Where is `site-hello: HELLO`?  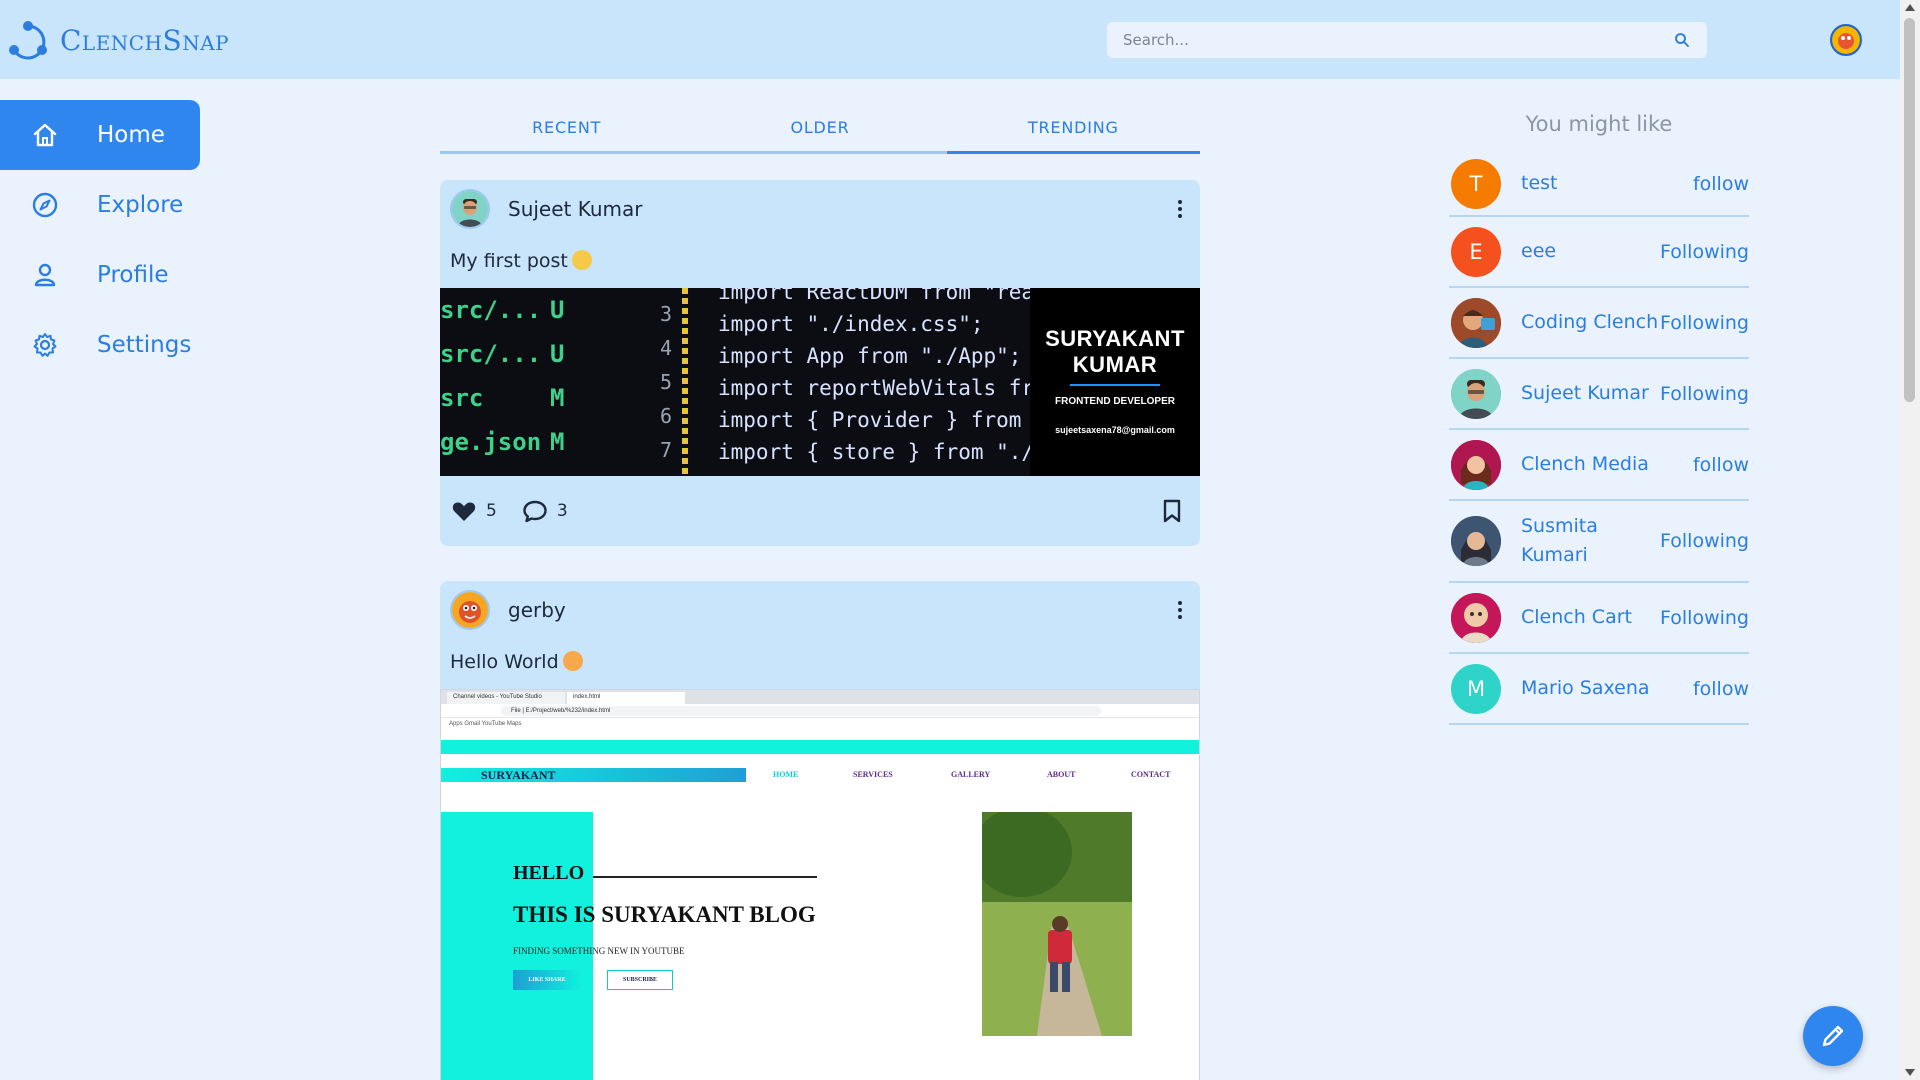 site-hello: HELLO is located at coordinates (549, 873).